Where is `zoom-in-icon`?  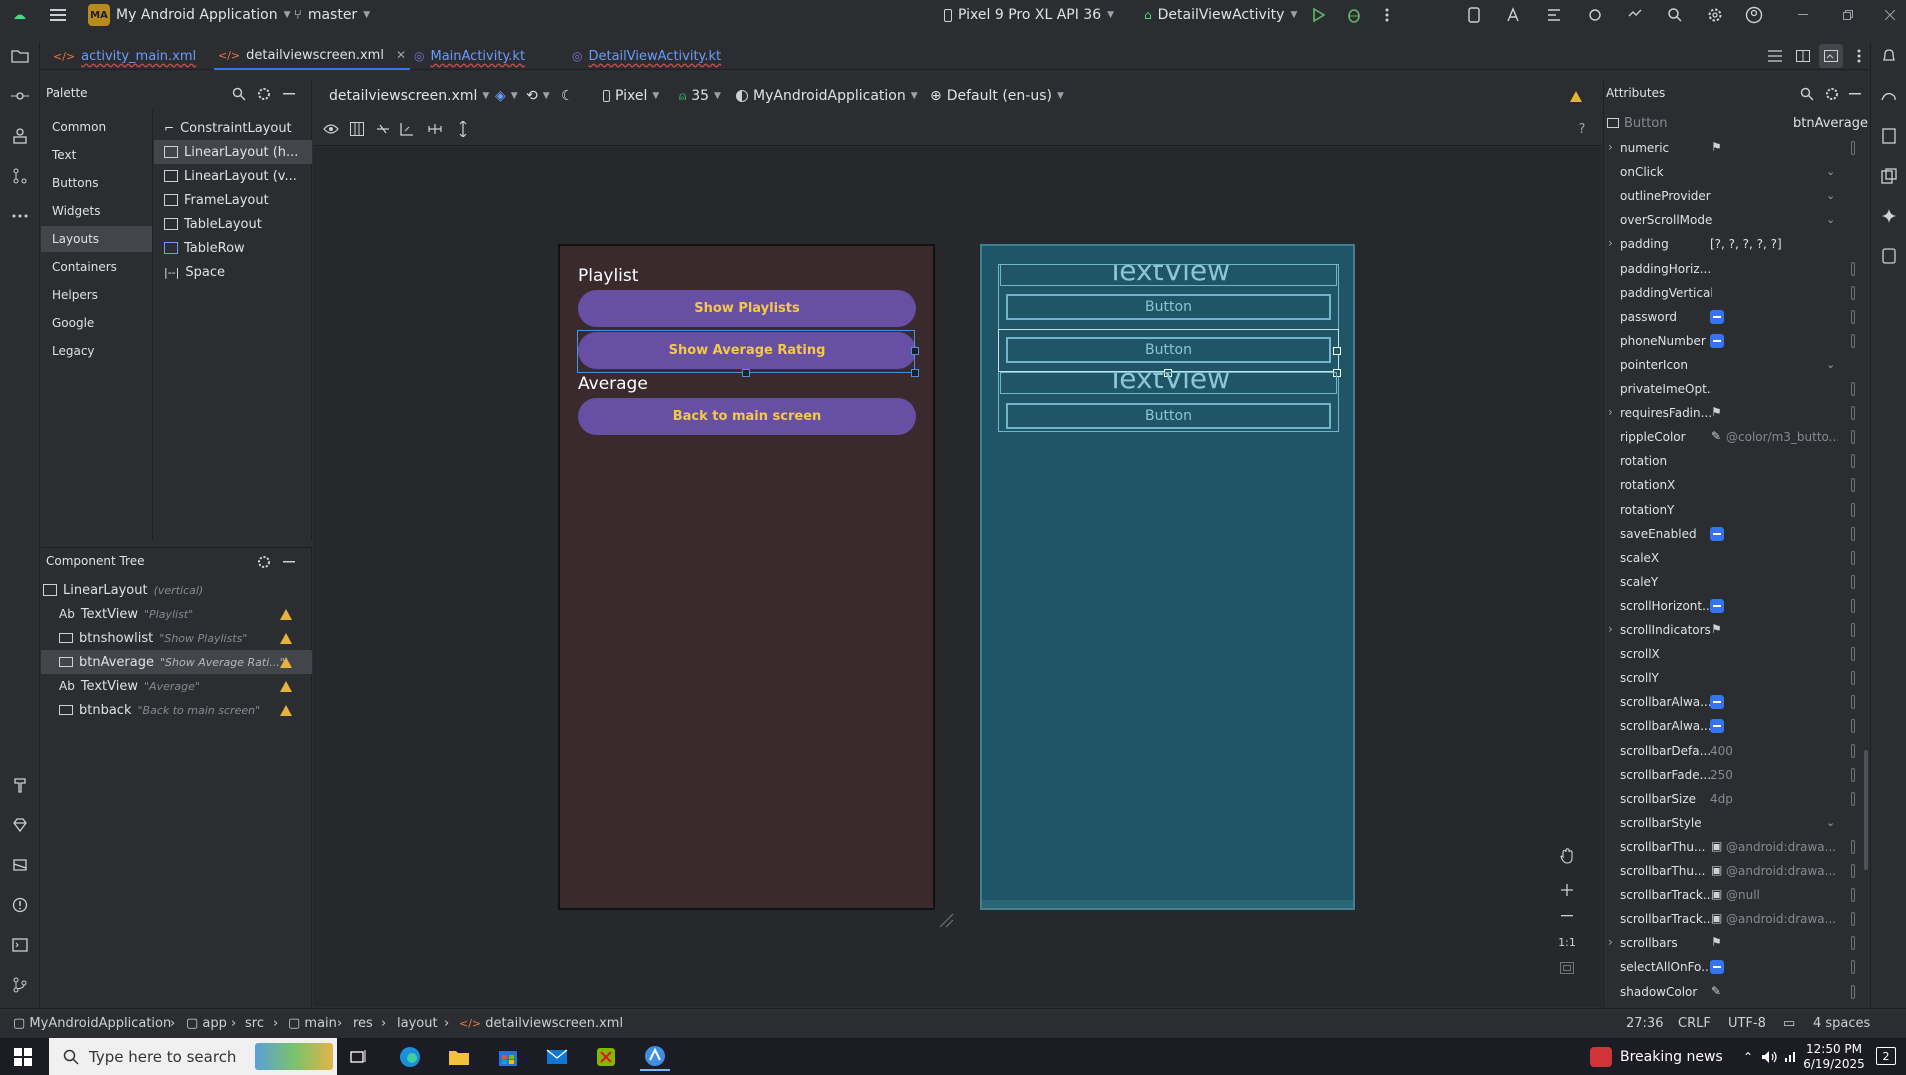 zoom-in-icon is located at coordinates (1567, 890).